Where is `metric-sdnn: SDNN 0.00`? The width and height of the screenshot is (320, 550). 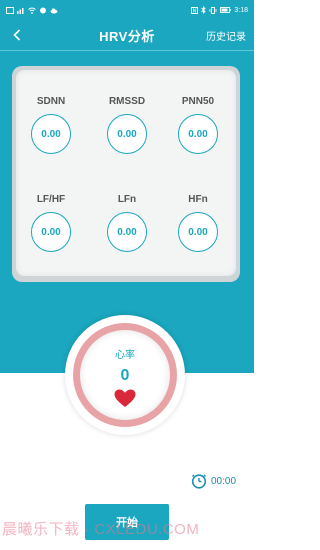 metric-sdnn: SDNN 0.00 is located at coordinates (51, 125).